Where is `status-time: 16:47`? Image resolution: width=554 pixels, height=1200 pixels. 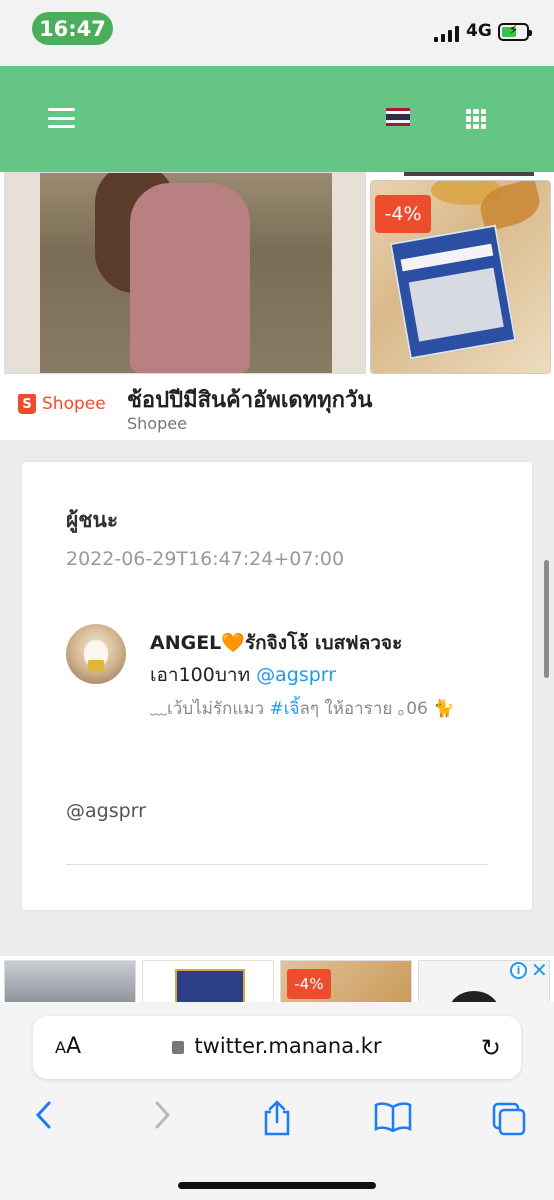
status-time: 16:47 is located at coordinates (72, 28).